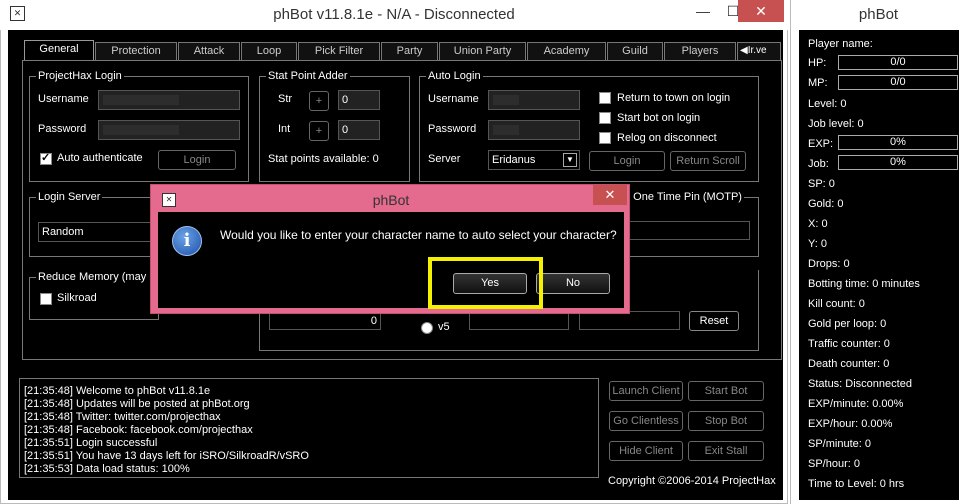  What do you see at coordinates (319, 131) in the screenshot?
I see `int-plus-button: +` at bounding box center [319, 131].